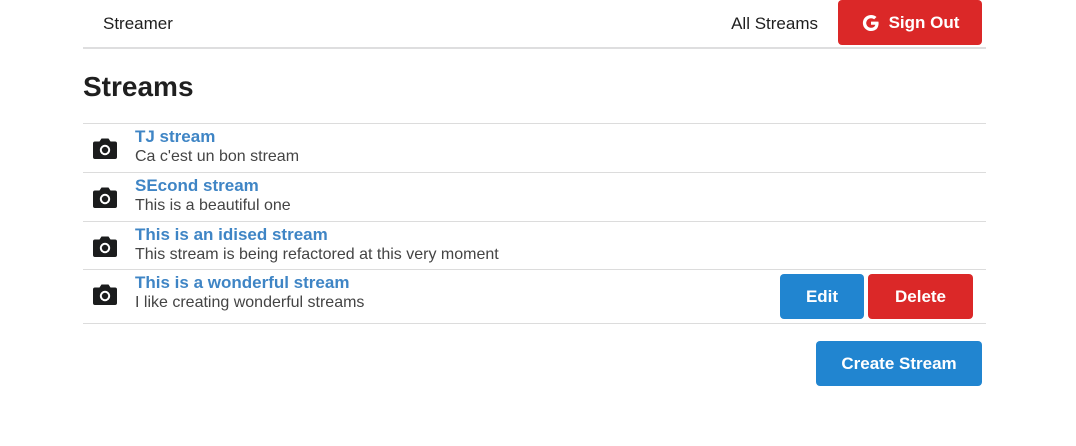  Describe the element at coordinates (920, 296) in the screenshot. I see `delete-button: Delete` at that location.